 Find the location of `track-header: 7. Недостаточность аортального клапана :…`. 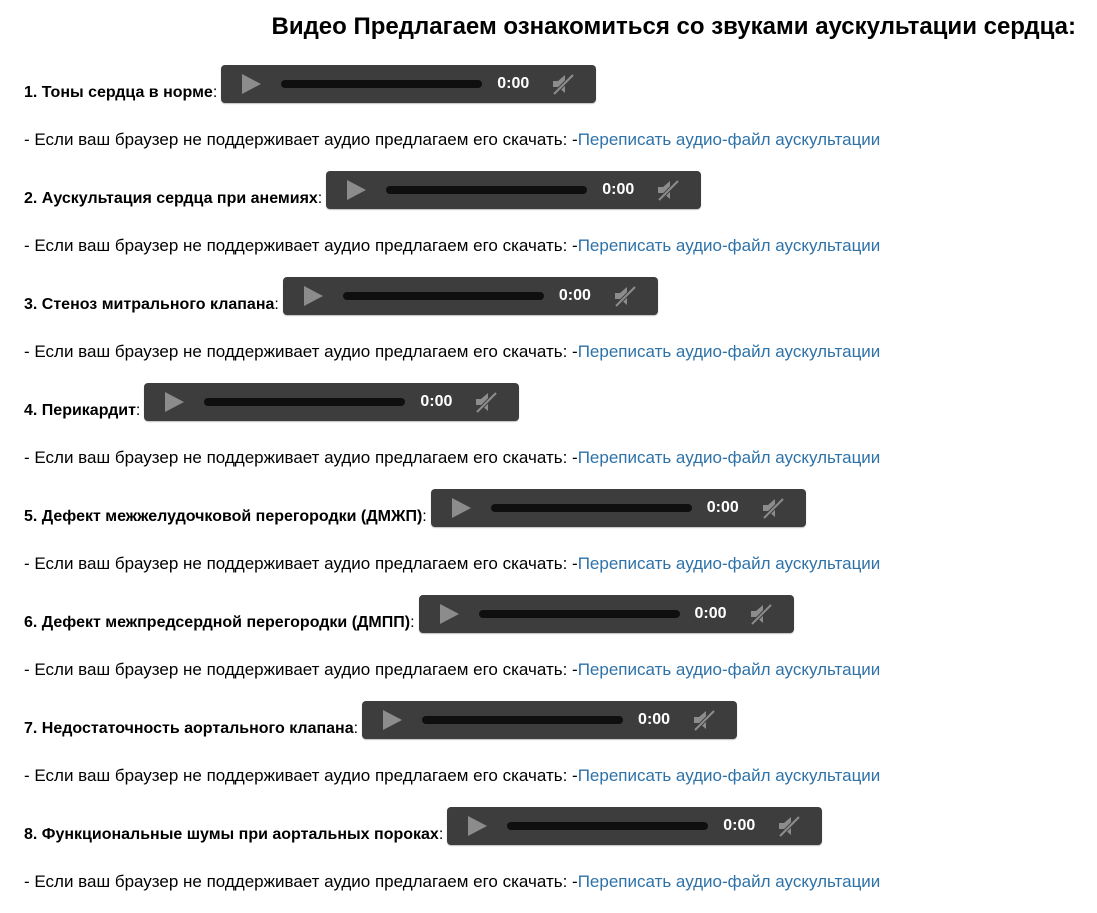

track-header: 7. Недостаточность аортального клапана :… is located at coordinates (381, 720).